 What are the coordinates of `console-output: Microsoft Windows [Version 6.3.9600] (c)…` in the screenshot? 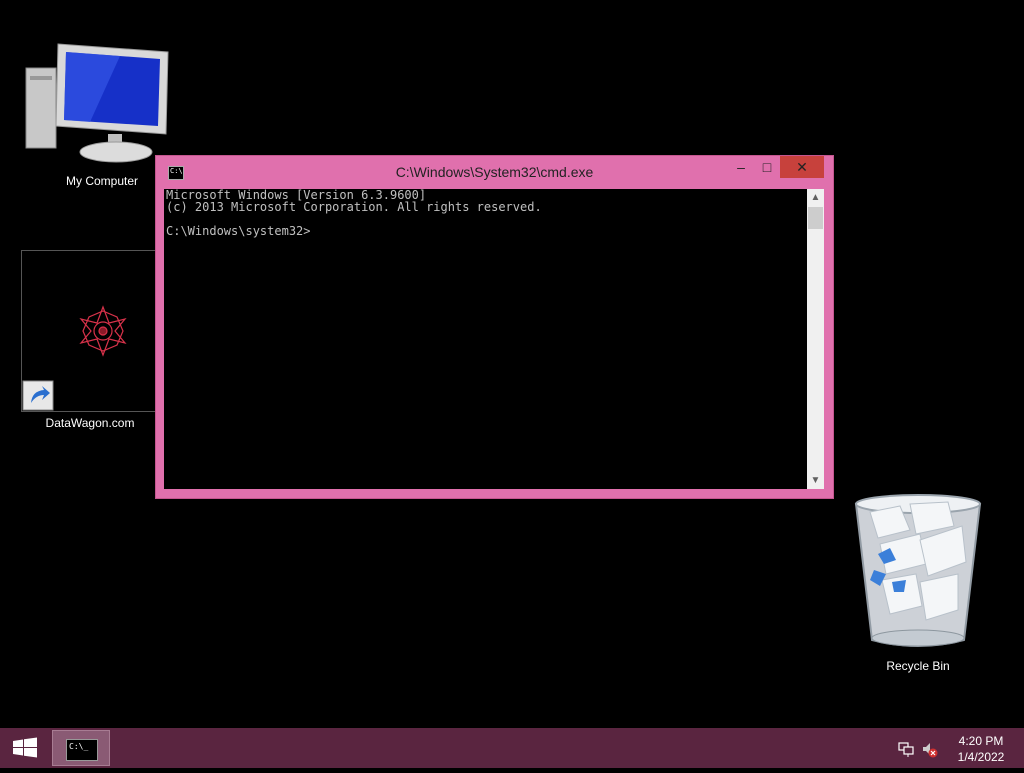 It's located at (494, 213).